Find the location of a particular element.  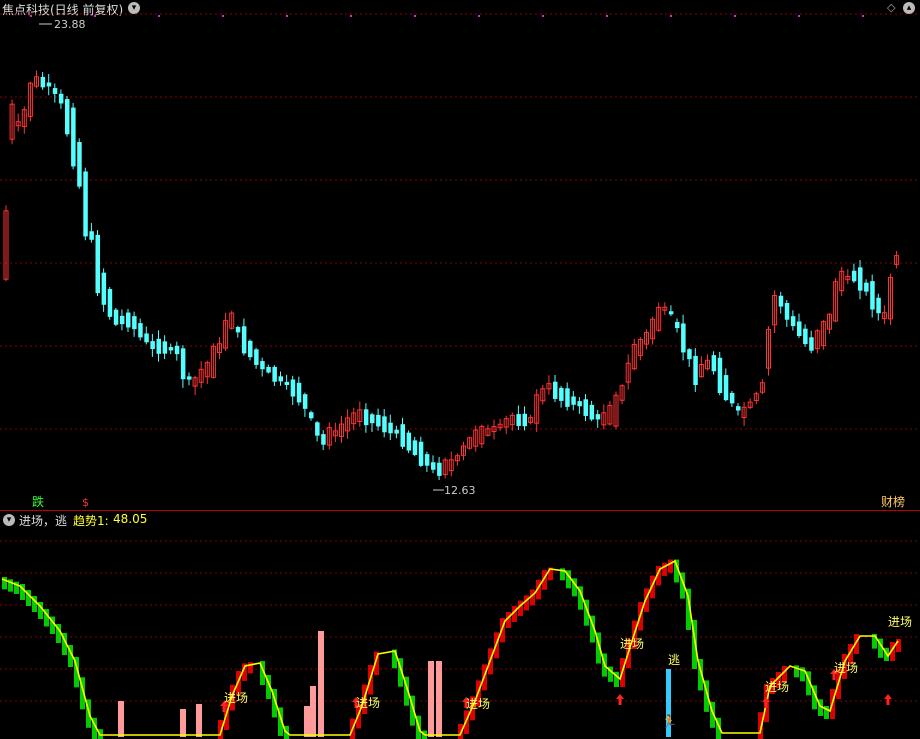

annotation-label: 逃 is located at coordinates (674, 660).